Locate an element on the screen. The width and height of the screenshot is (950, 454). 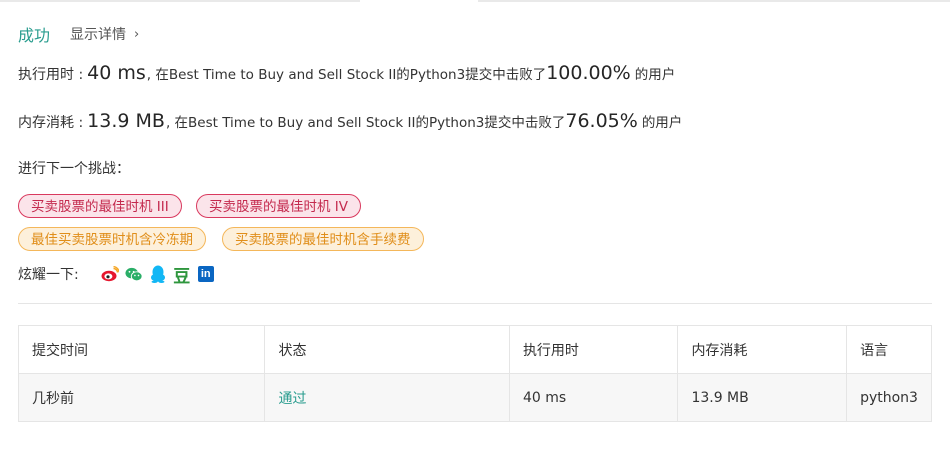
weibo-icon is located at coordinates (110, 274).